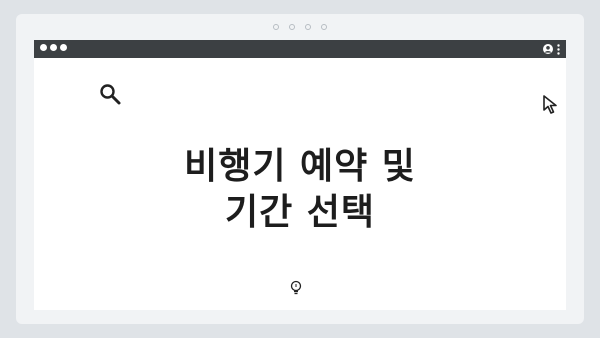  What do you see at coordinates (300, 166) in the screenshot?
I see `headline-line-1: 비행기 예약 및` at bounding box center [300, 166].